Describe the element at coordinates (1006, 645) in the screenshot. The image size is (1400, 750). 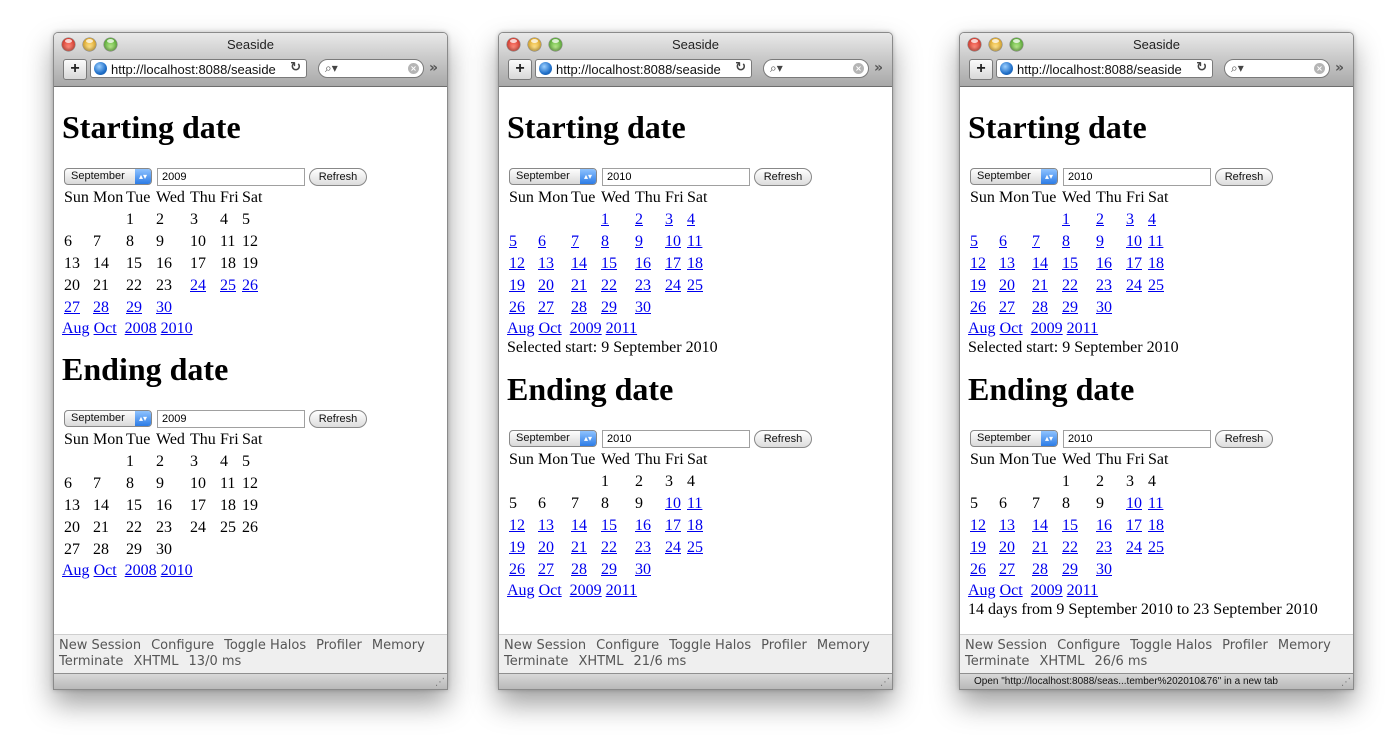
I see `new-session-link: New Session` at that location.